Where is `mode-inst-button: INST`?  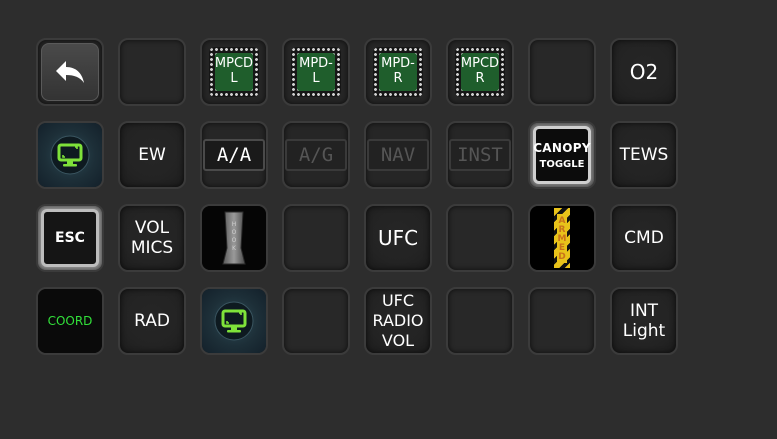
mode-inst-button: INST is located at coordinates (480, 155).